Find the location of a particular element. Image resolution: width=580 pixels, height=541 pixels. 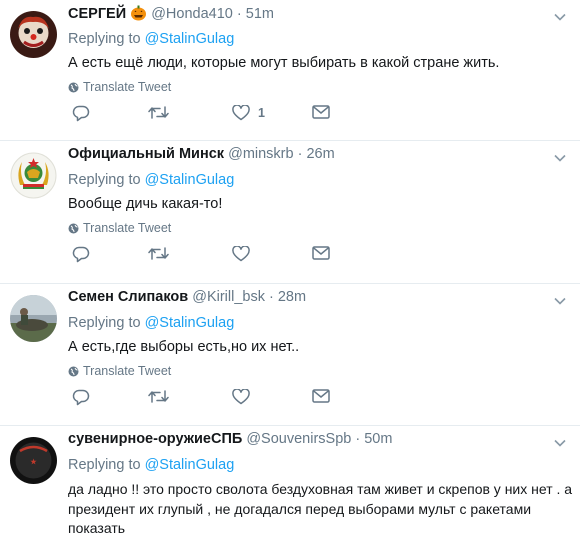

avatar: ★ is located at coordinates (33, 460).